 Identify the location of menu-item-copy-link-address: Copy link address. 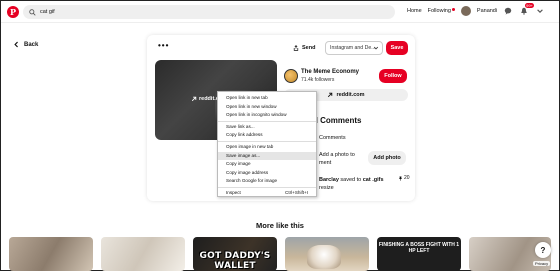
(267, 135).